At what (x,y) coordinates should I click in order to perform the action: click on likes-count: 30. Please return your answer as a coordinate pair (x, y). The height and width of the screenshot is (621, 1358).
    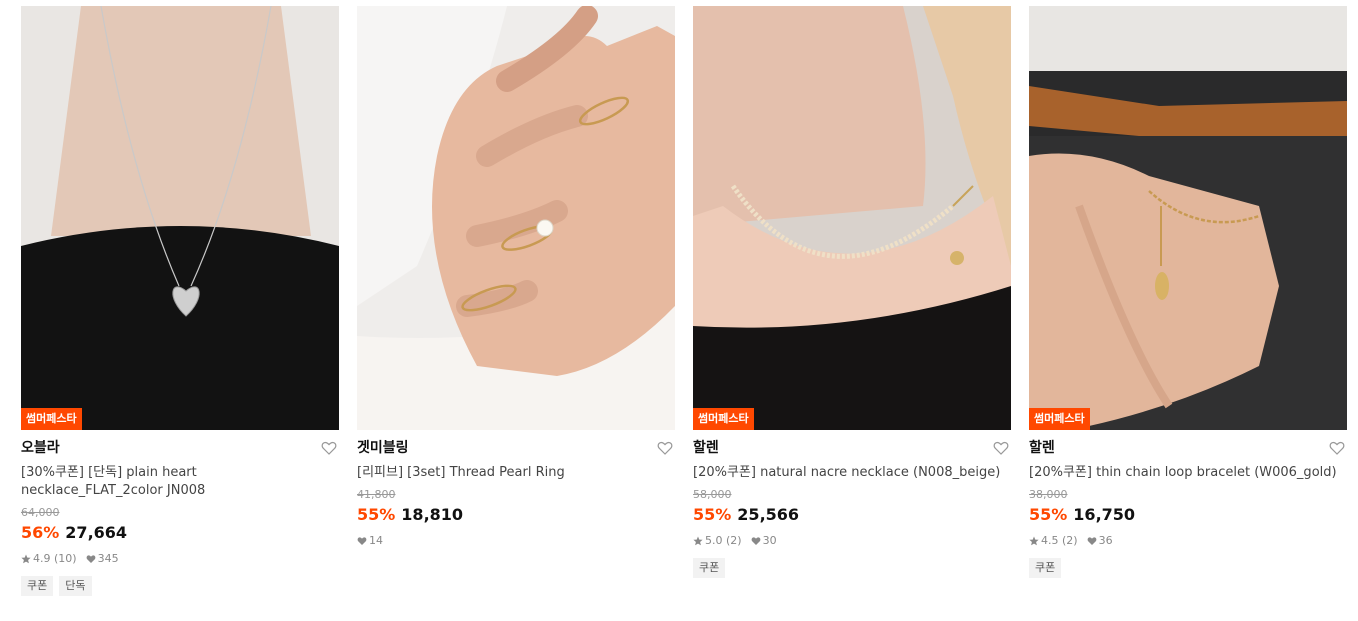
    Looking at the image, I should click on (769, 540).